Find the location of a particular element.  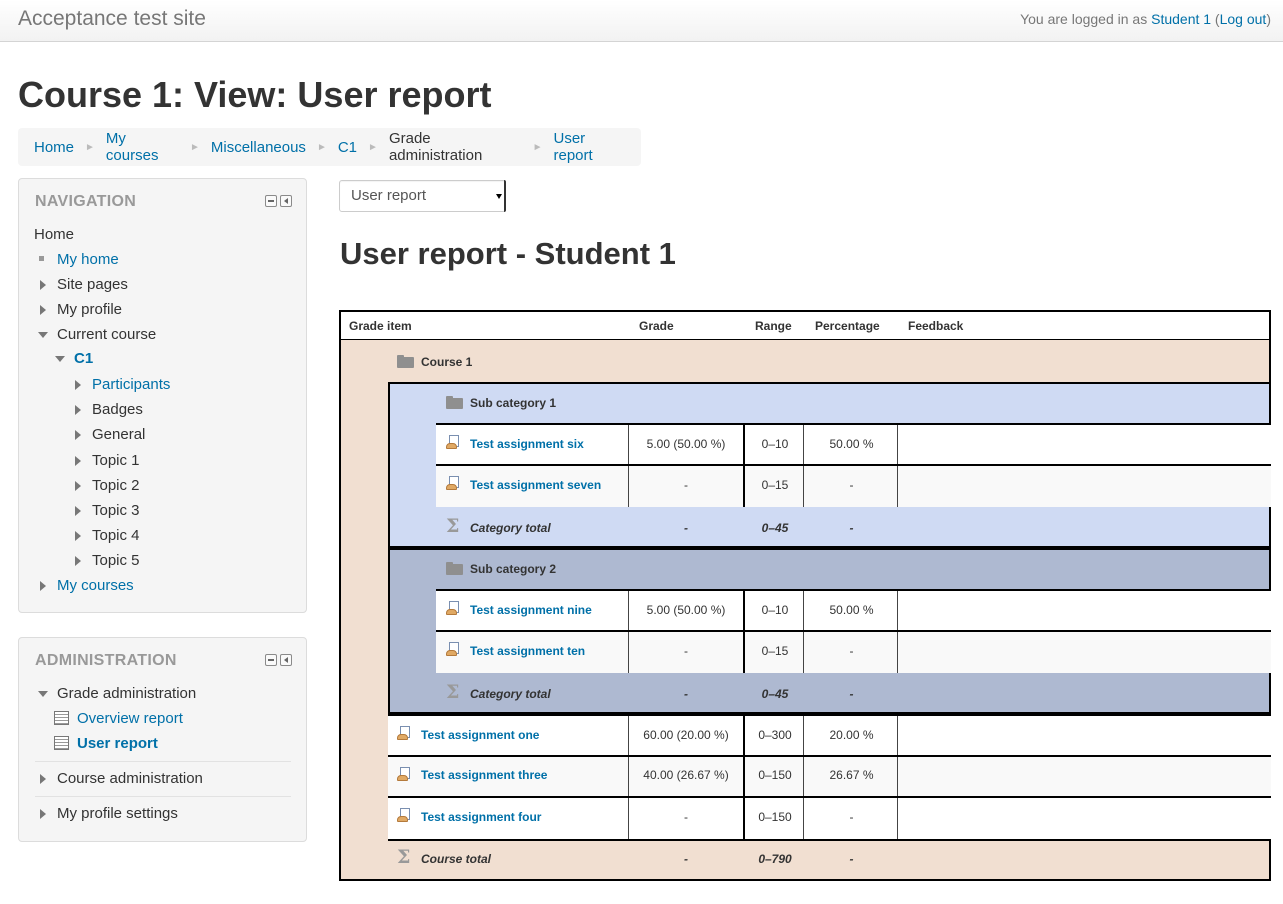

breadcrumb-my-courses: My courses is located at coordinates (142, 147).